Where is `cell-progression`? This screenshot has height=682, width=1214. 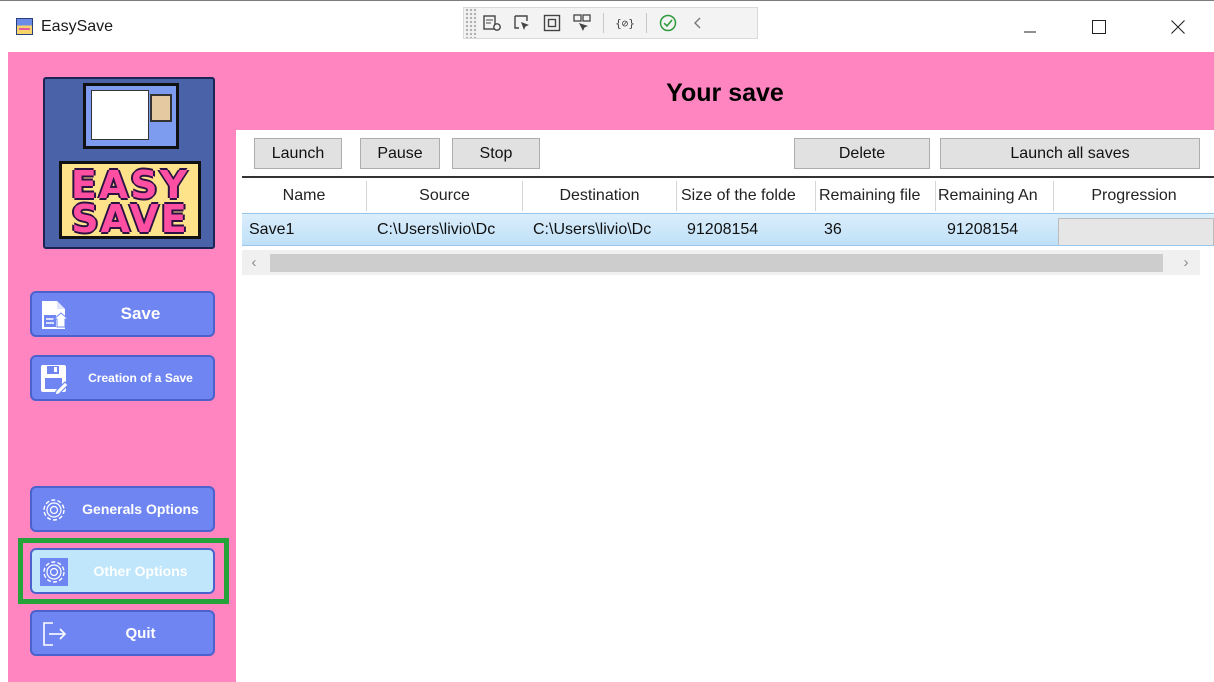
cell-progression is located at coordinates (1134, 229).